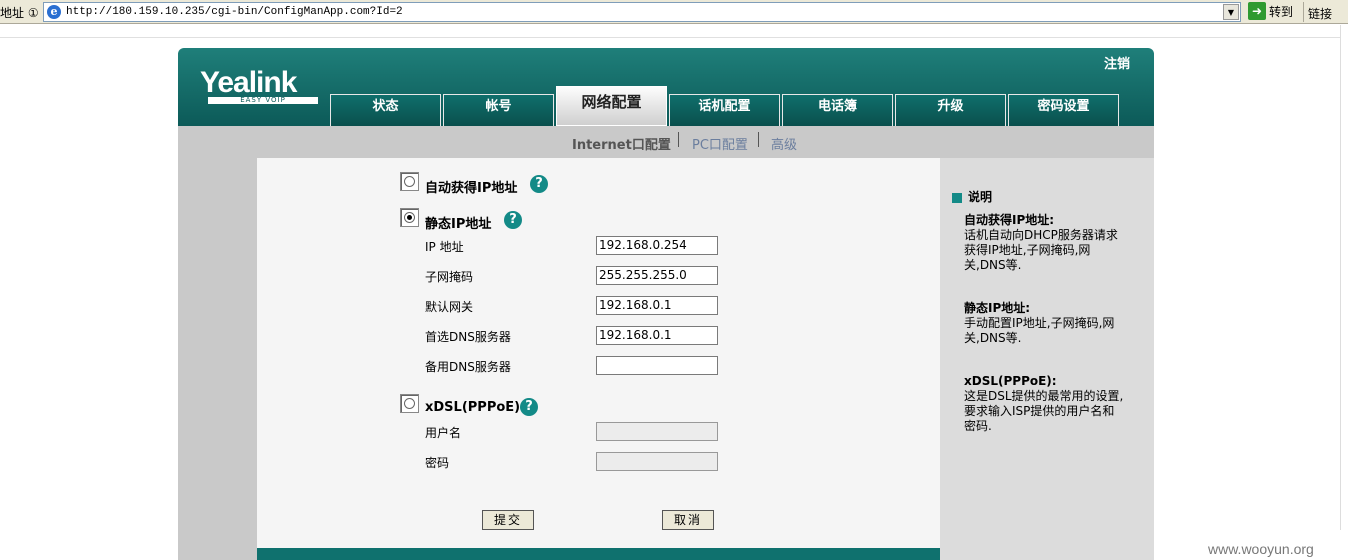 The height and width of the screenshot is (560, 1348). Describe the element at coordinates (1041, 250) in the screenshot. I see `help-dhcp-body: 话机自动向DHCP服务器请求获得IP地址,子网掩码,网关,DNS等.` at that location.